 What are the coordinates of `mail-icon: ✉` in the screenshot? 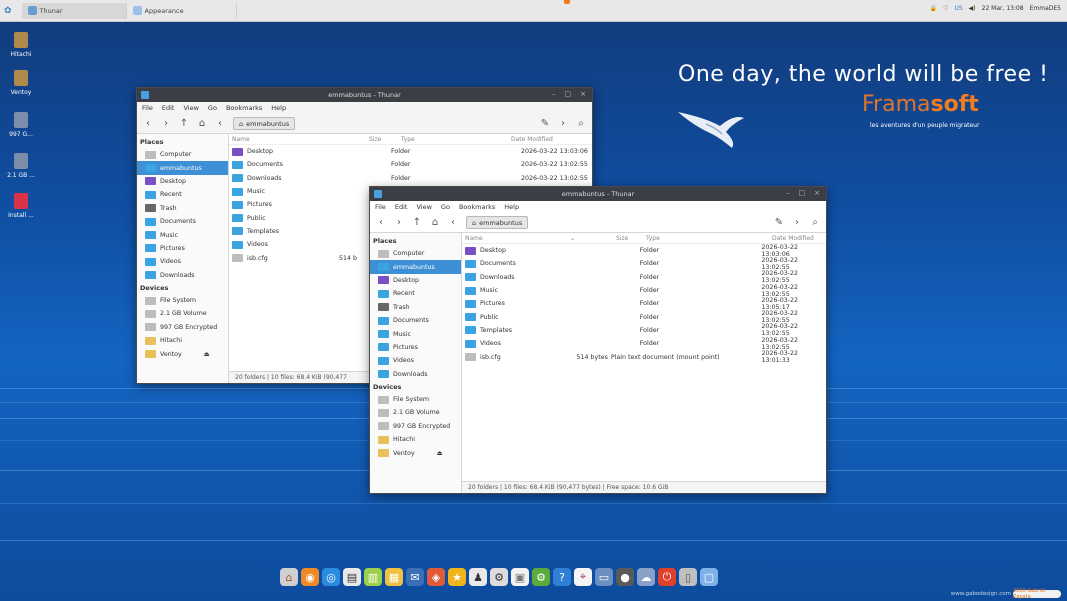 It's located at (415, 577).